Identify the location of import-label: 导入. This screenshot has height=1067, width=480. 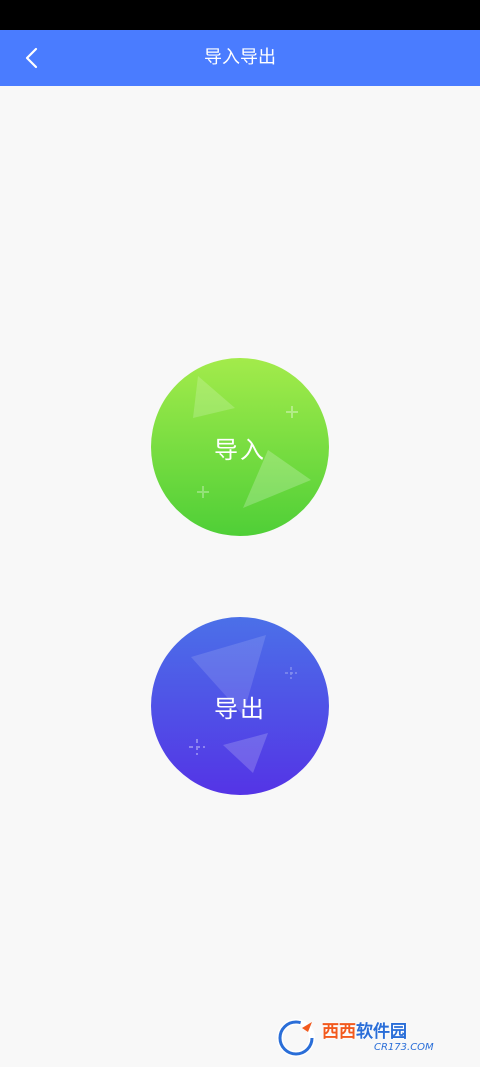
(240, 449).